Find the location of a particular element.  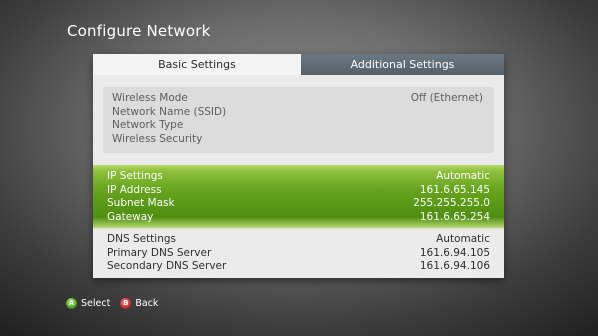

secondary-dns-label: Secondary DNS Server is located at coordinates (167, 266).